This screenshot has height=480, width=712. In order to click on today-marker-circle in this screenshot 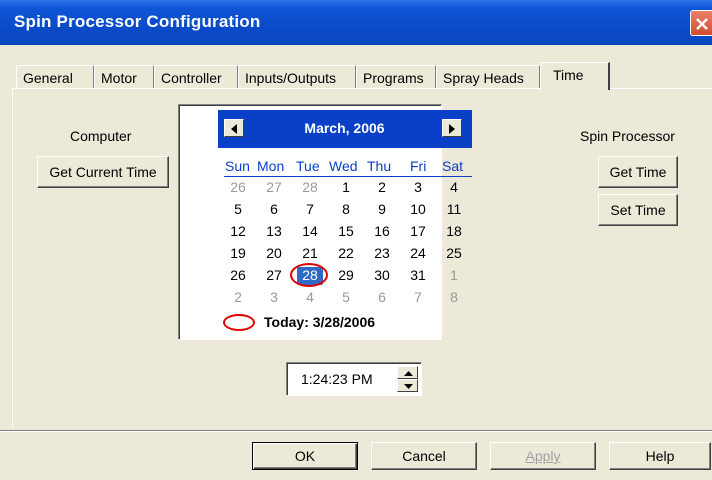, I will do `click(309, 275)`.